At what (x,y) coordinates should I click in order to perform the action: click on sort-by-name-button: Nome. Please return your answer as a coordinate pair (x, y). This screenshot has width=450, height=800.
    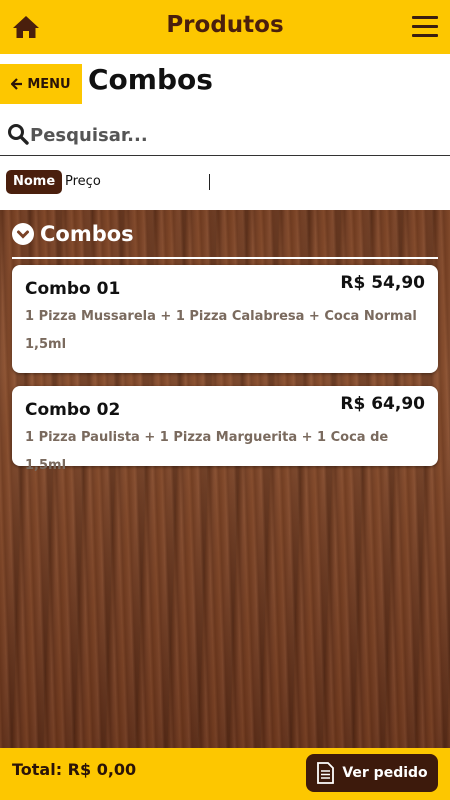
    Looking at the image, I should click on (34, 182).